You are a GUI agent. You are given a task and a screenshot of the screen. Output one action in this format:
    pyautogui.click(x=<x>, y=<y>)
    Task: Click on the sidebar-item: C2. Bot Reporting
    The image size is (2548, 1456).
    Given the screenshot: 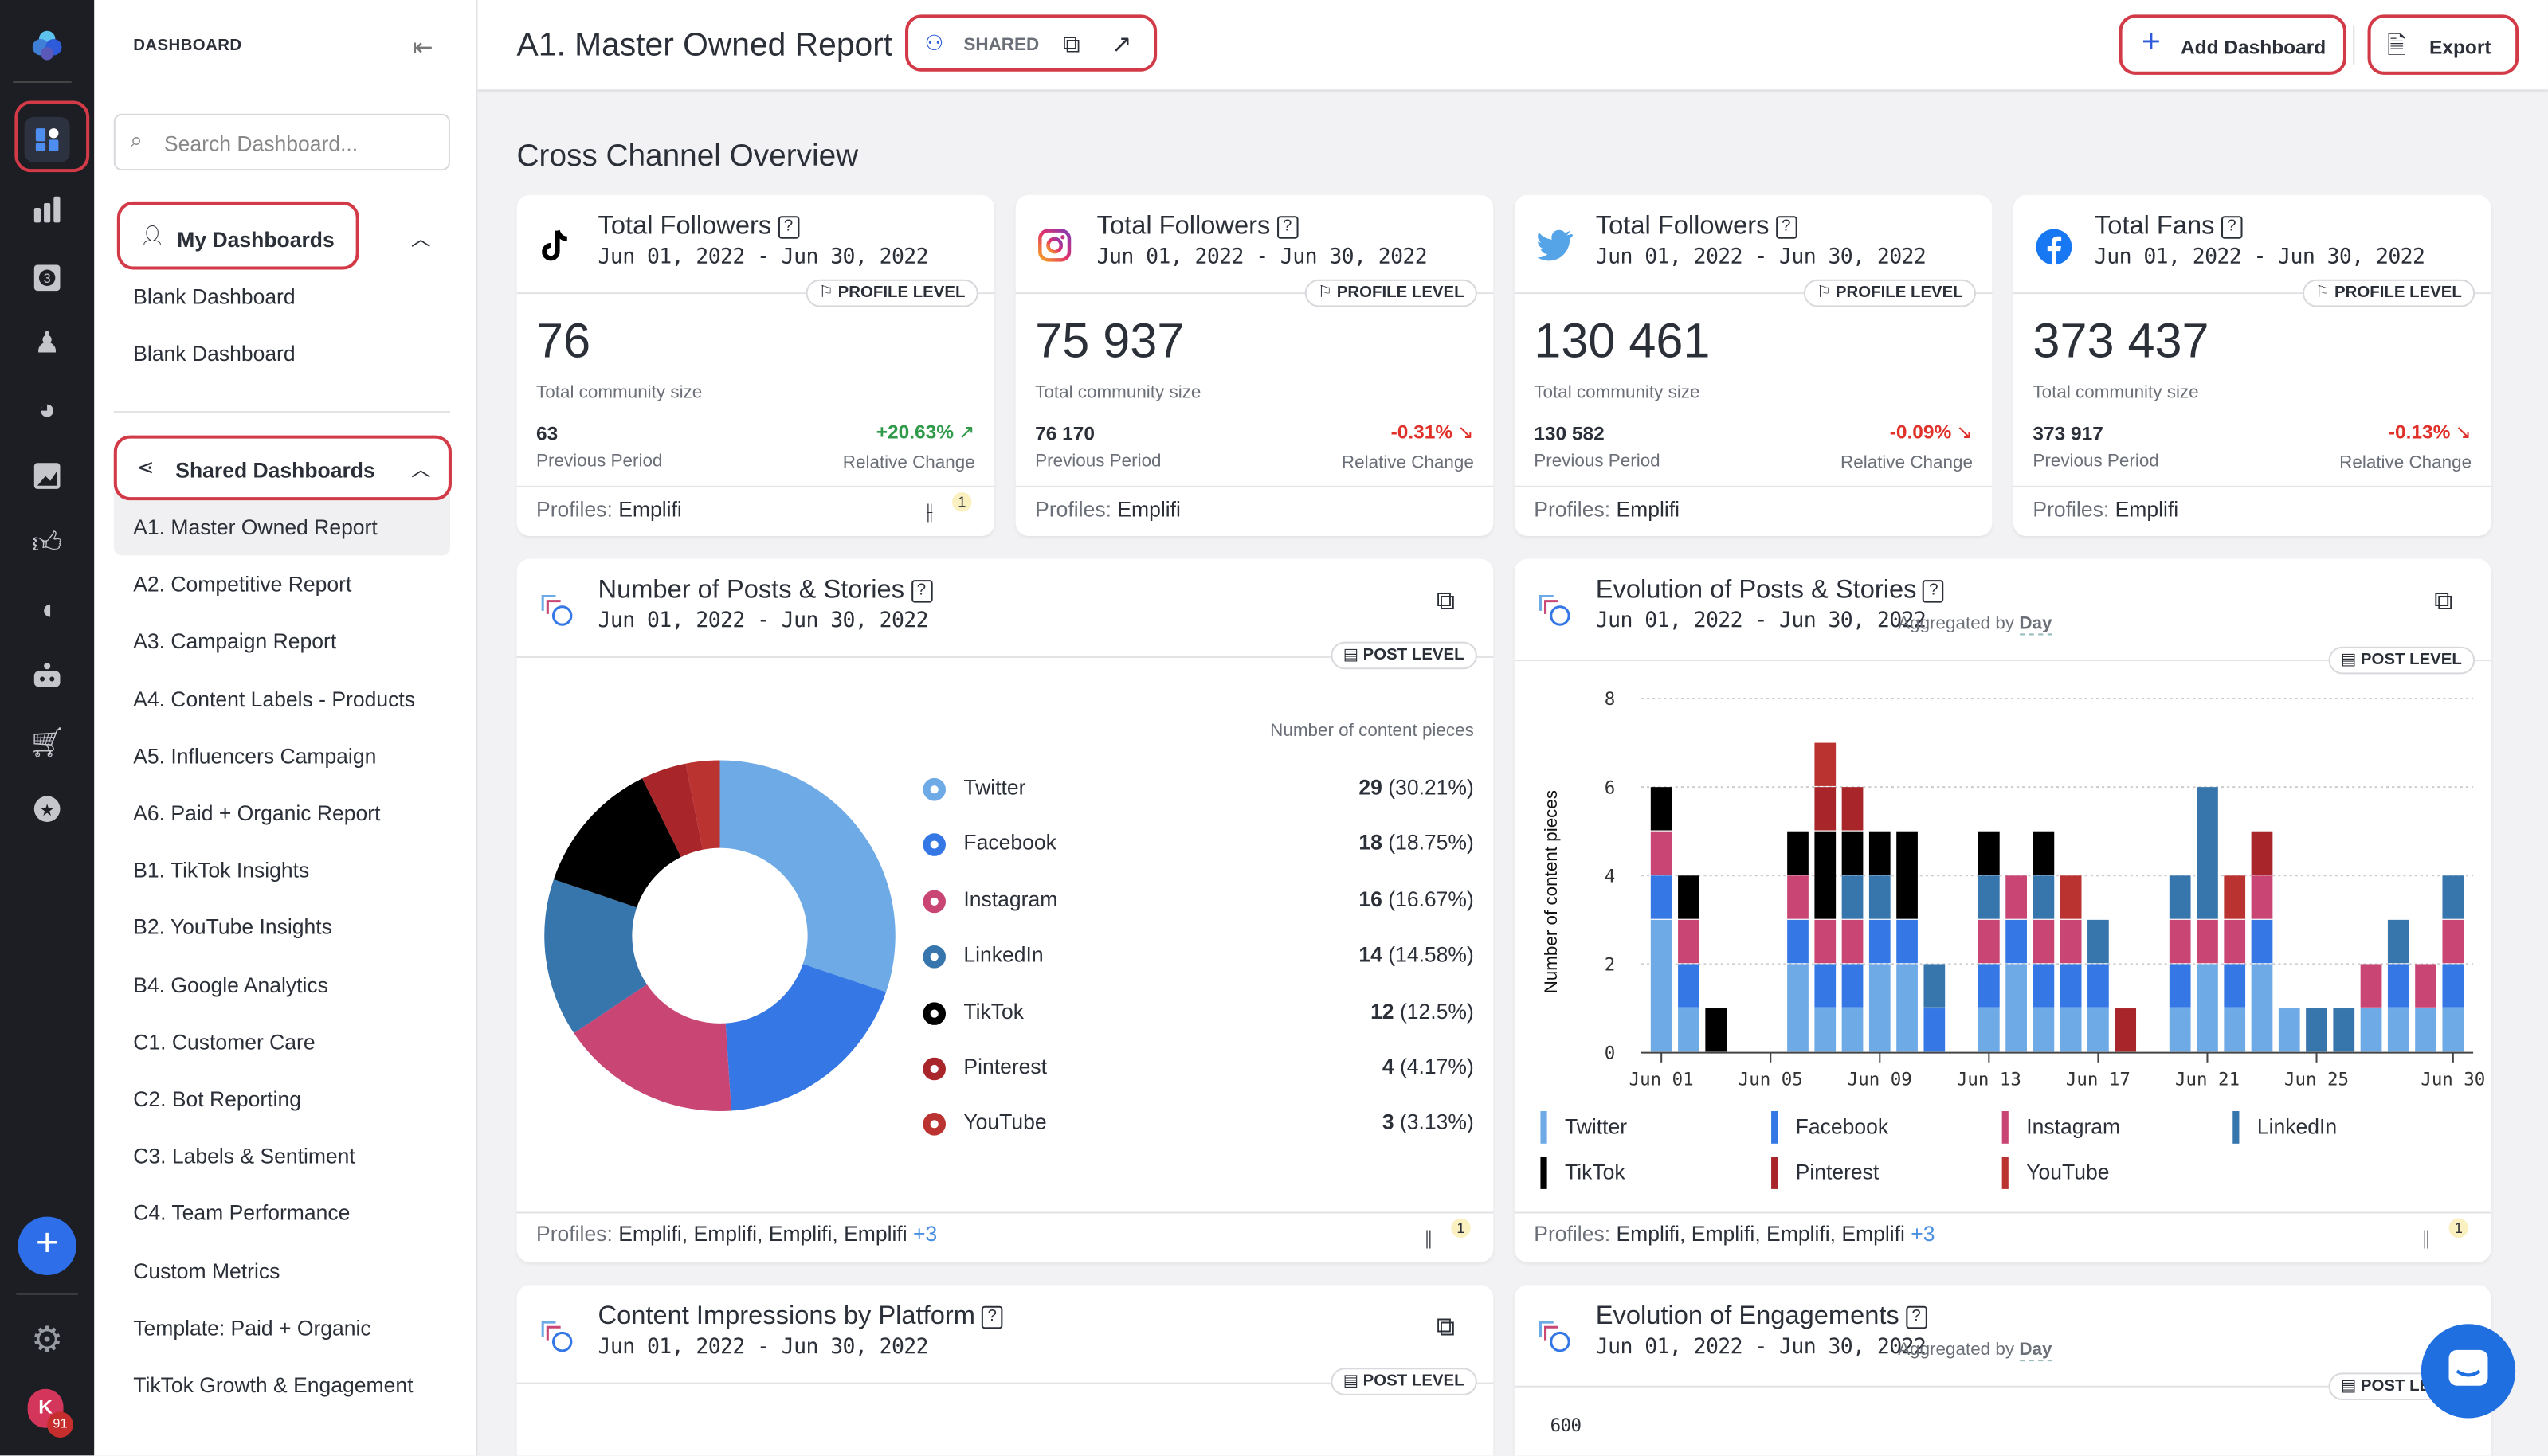 What is the action you would take?
    pyautogui.click(x=217, y=1098)
    